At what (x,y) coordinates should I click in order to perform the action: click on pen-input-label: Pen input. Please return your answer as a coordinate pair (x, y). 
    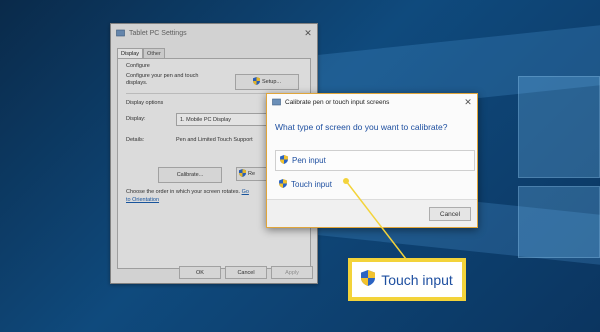
    Looking at the image, I should click on (309, 160).